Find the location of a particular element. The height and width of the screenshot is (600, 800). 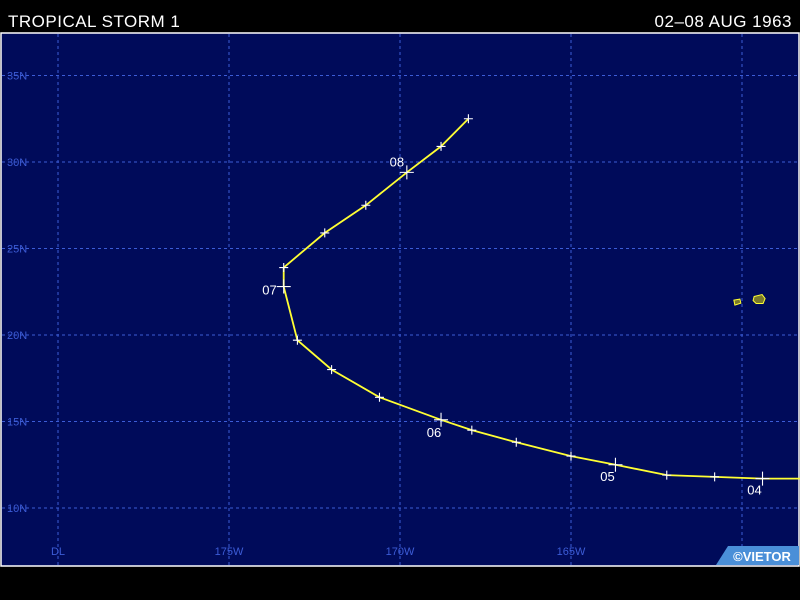

lon-tick-label: 175W is located at coordinates (229, 552).